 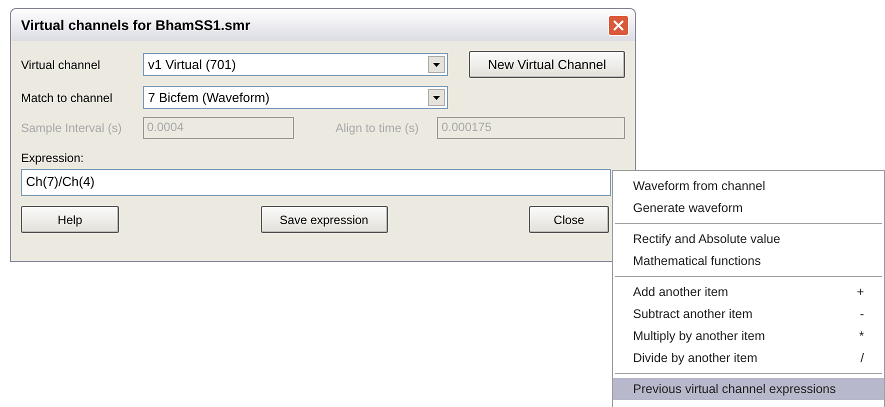 What do you see at coordinates (748, 292) in the screenshot?
I see `menu-item: Add another item +` at bounding box center [748, 292].